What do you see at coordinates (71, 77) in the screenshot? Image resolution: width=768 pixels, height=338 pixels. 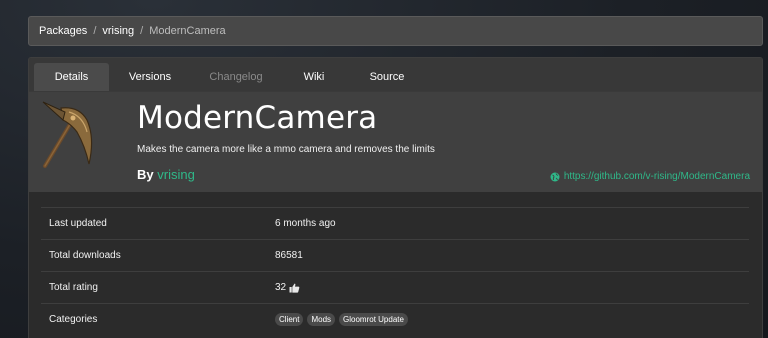 I see `tab-details: Details` at bounding box center [71, 77].